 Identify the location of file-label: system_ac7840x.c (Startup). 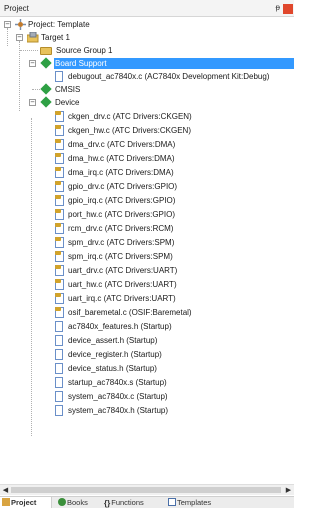
(118, 396).